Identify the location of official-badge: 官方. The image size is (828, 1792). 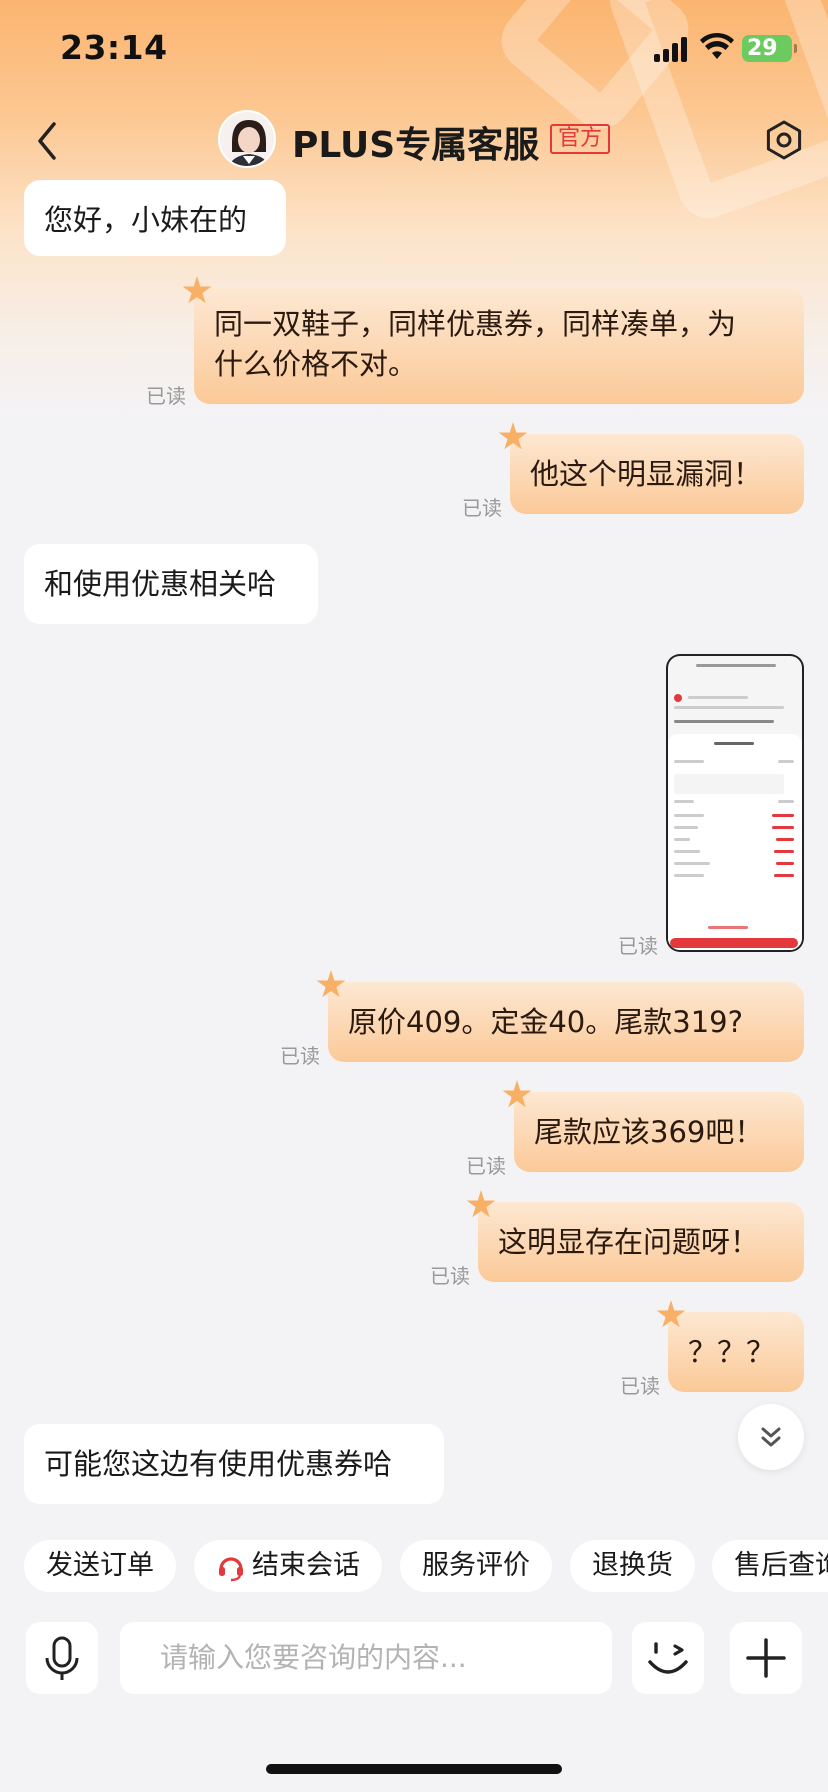
(580, 139).